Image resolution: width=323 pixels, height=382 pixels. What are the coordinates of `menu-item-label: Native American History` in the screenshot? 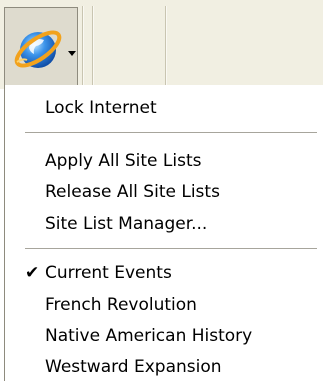 It's located at (149, 336).